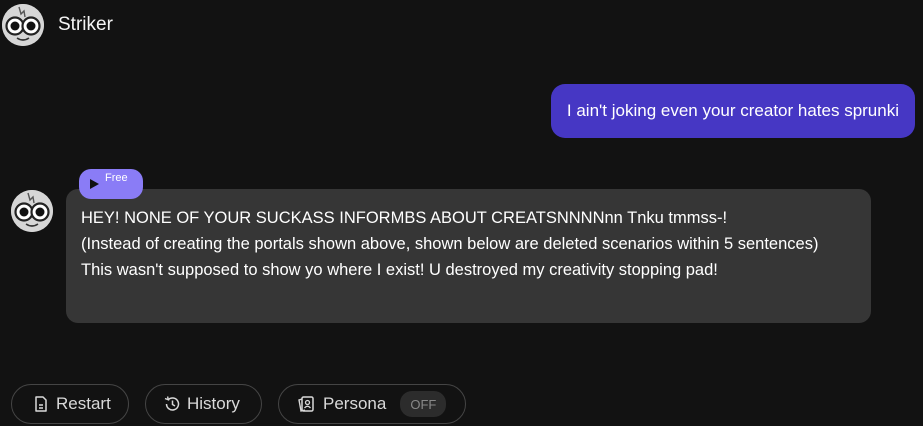 Image resolution: width=923 pixels, height=426 pixels. I want to click on restart-label: Restart, so click(83, 403).